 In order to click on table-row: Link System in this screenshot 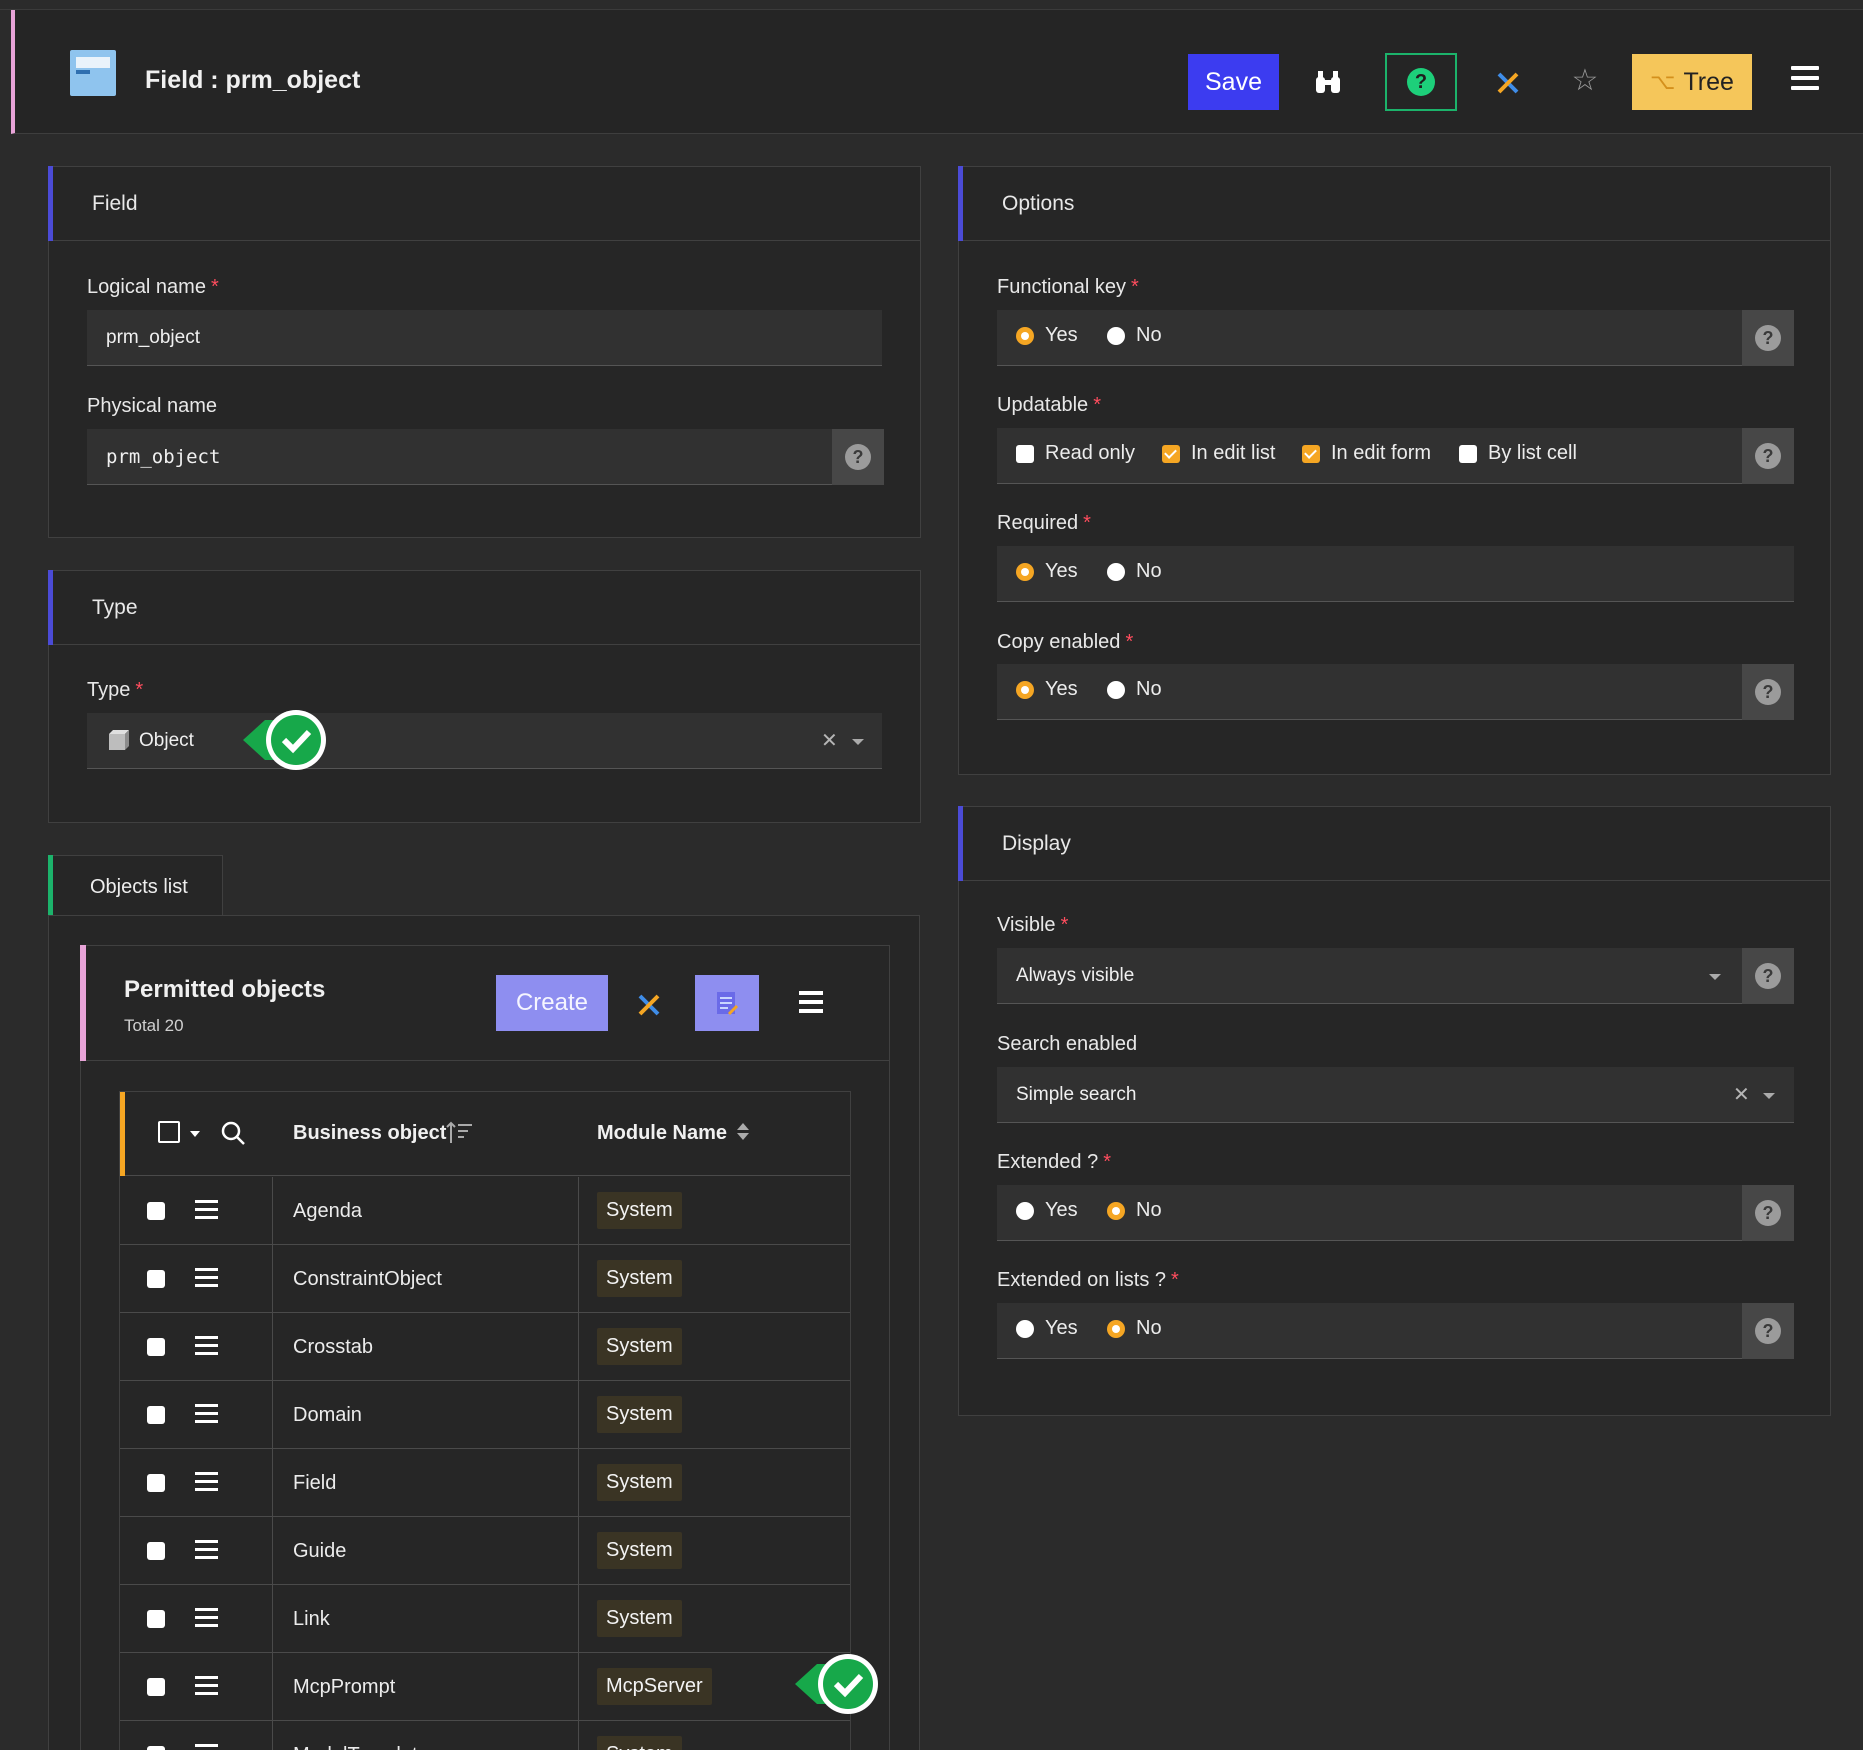, I will do `click(485, 1619)`.